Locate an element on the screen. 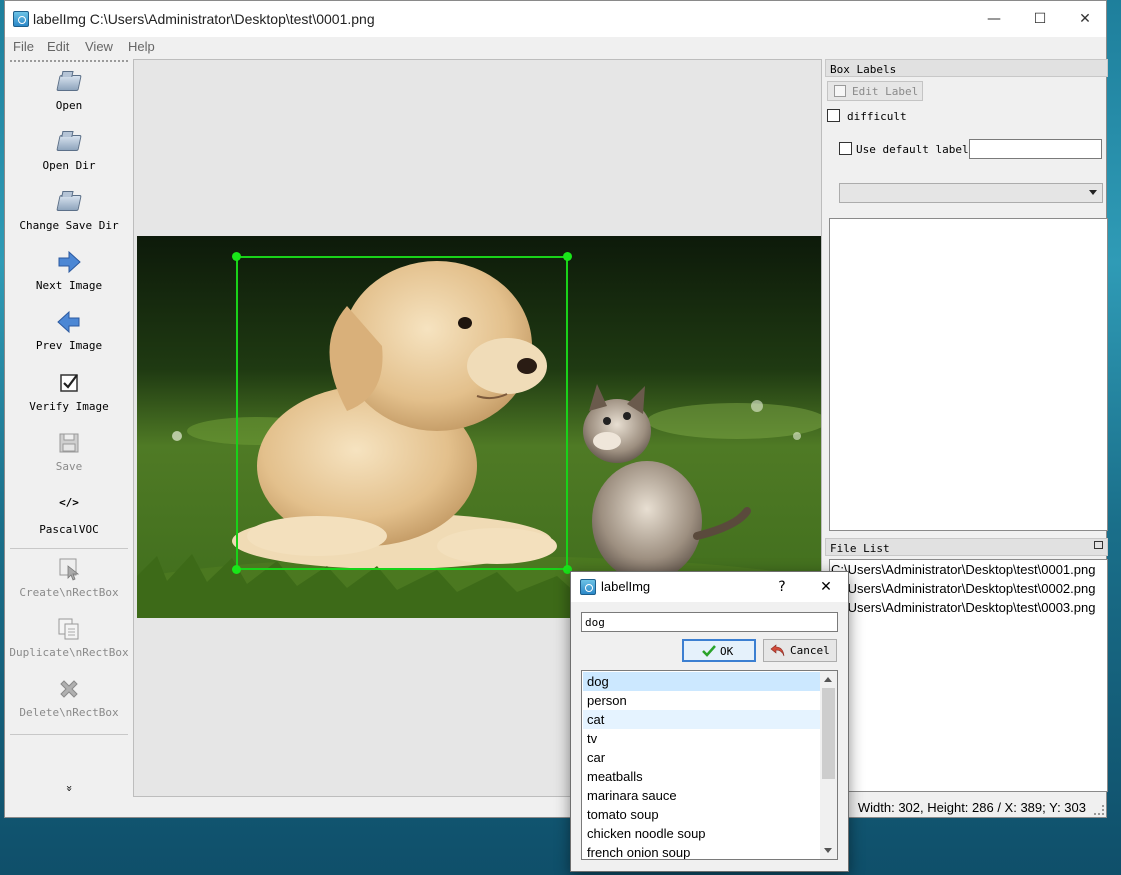 Image resolution: width=1121 pixels, height=875 pixels. ok-label: OK is located at coordinates (727, 651).